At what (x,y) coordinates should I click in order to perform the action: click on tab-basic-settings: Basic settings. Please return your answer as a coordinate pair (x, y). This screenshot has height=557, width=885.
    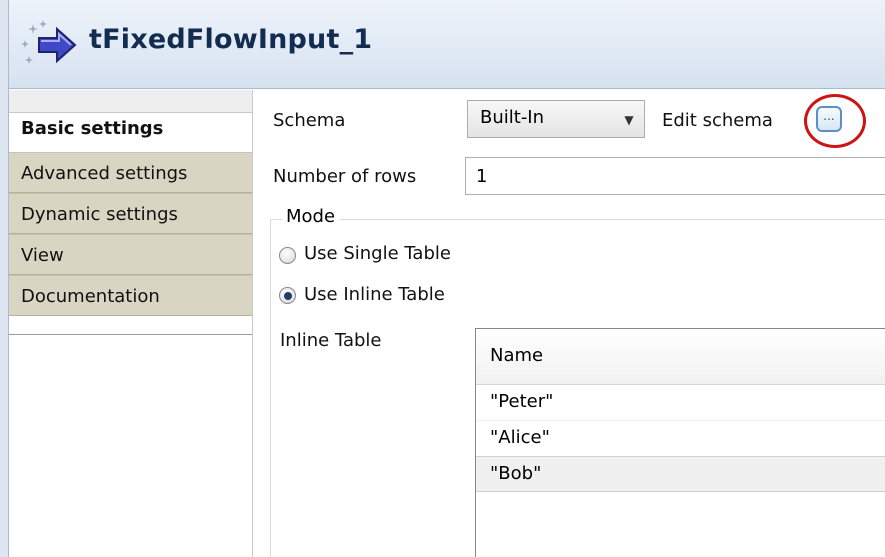
    Looking at the image, I should click on (130, 121).